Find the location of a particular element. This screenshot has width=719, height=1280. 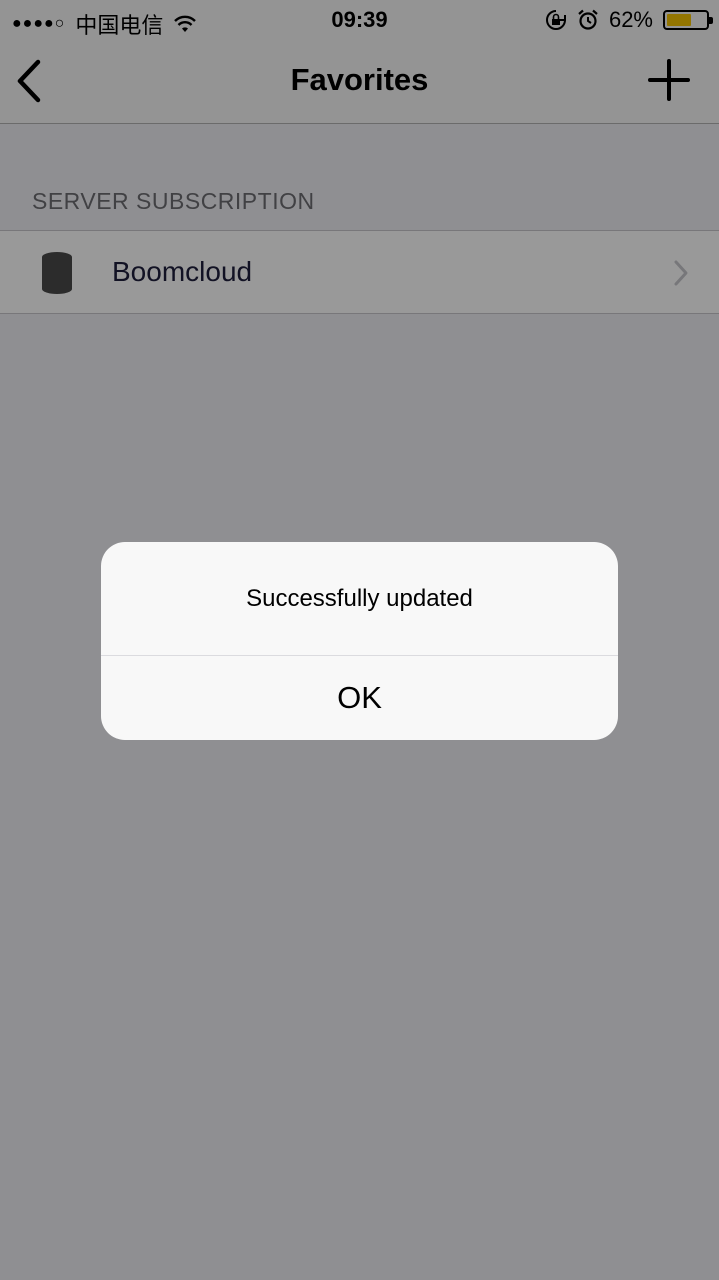

alert-message: Successfully updated is located at coordinates (359, 598).